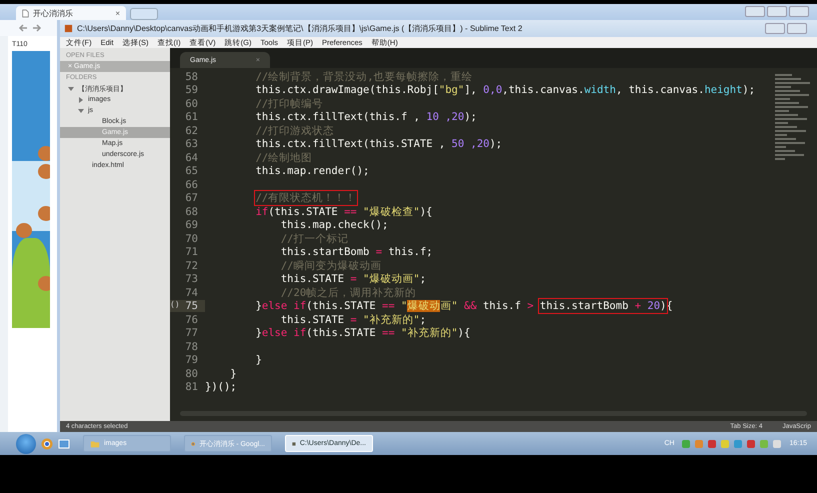 The height and width of the screenshot is (493, 817). Describe the element at coordinates (23, 28) in the screenshot. I see `back-icon` at that location.